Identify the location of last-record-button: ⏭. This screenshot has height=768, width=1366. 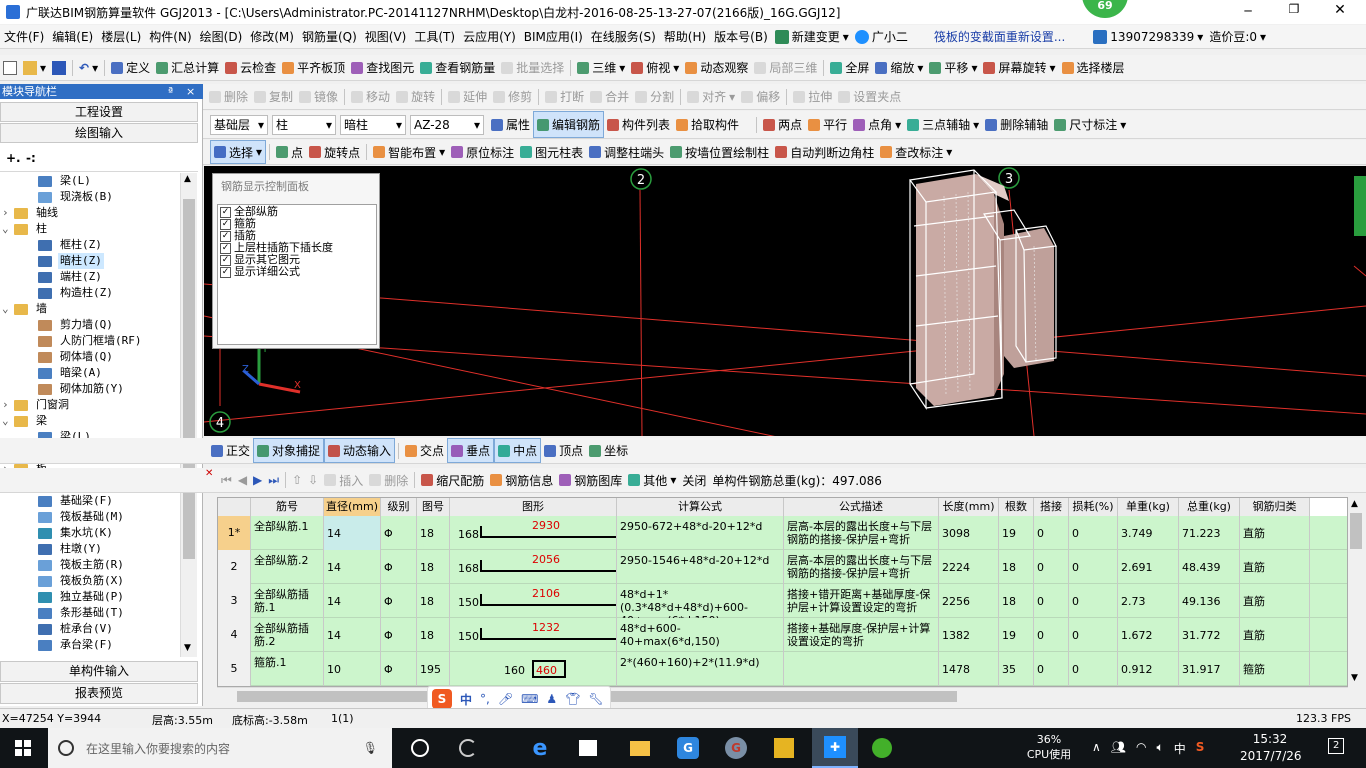
(273, 480).